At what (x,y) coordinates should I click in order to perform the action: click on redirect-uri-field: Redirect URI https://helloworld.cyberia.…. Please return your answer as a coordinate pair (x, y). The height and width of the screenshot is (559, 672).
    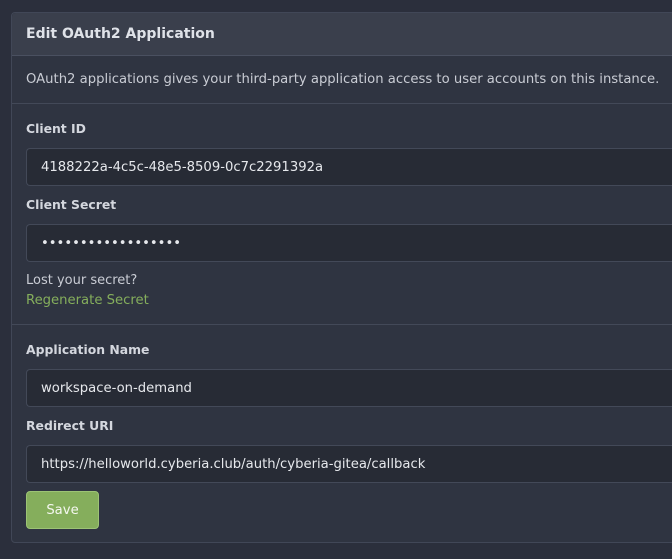
    Looking at the image, I should click on (349, 450).